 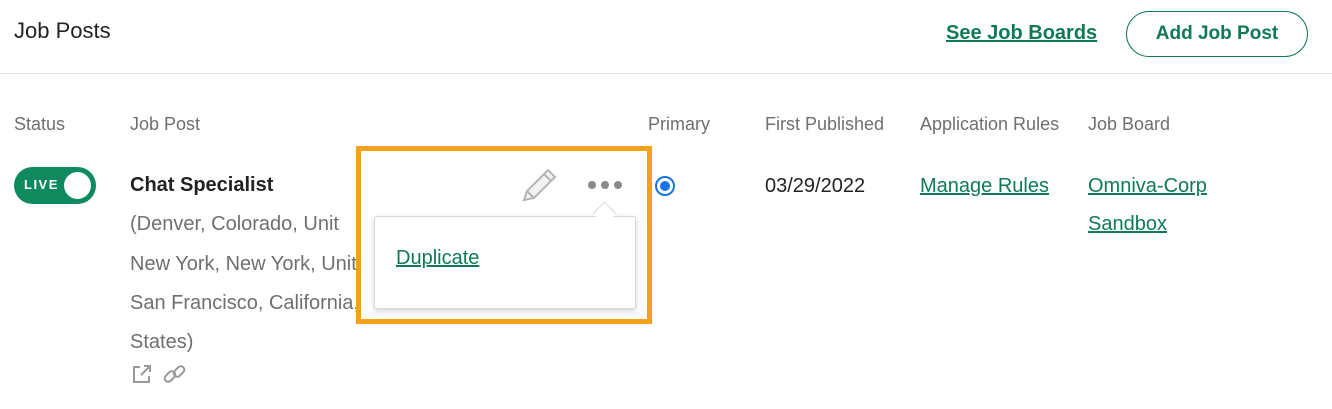 I want to click on job-board-link: Omniva-Corp, so click(x=1147, y=186).